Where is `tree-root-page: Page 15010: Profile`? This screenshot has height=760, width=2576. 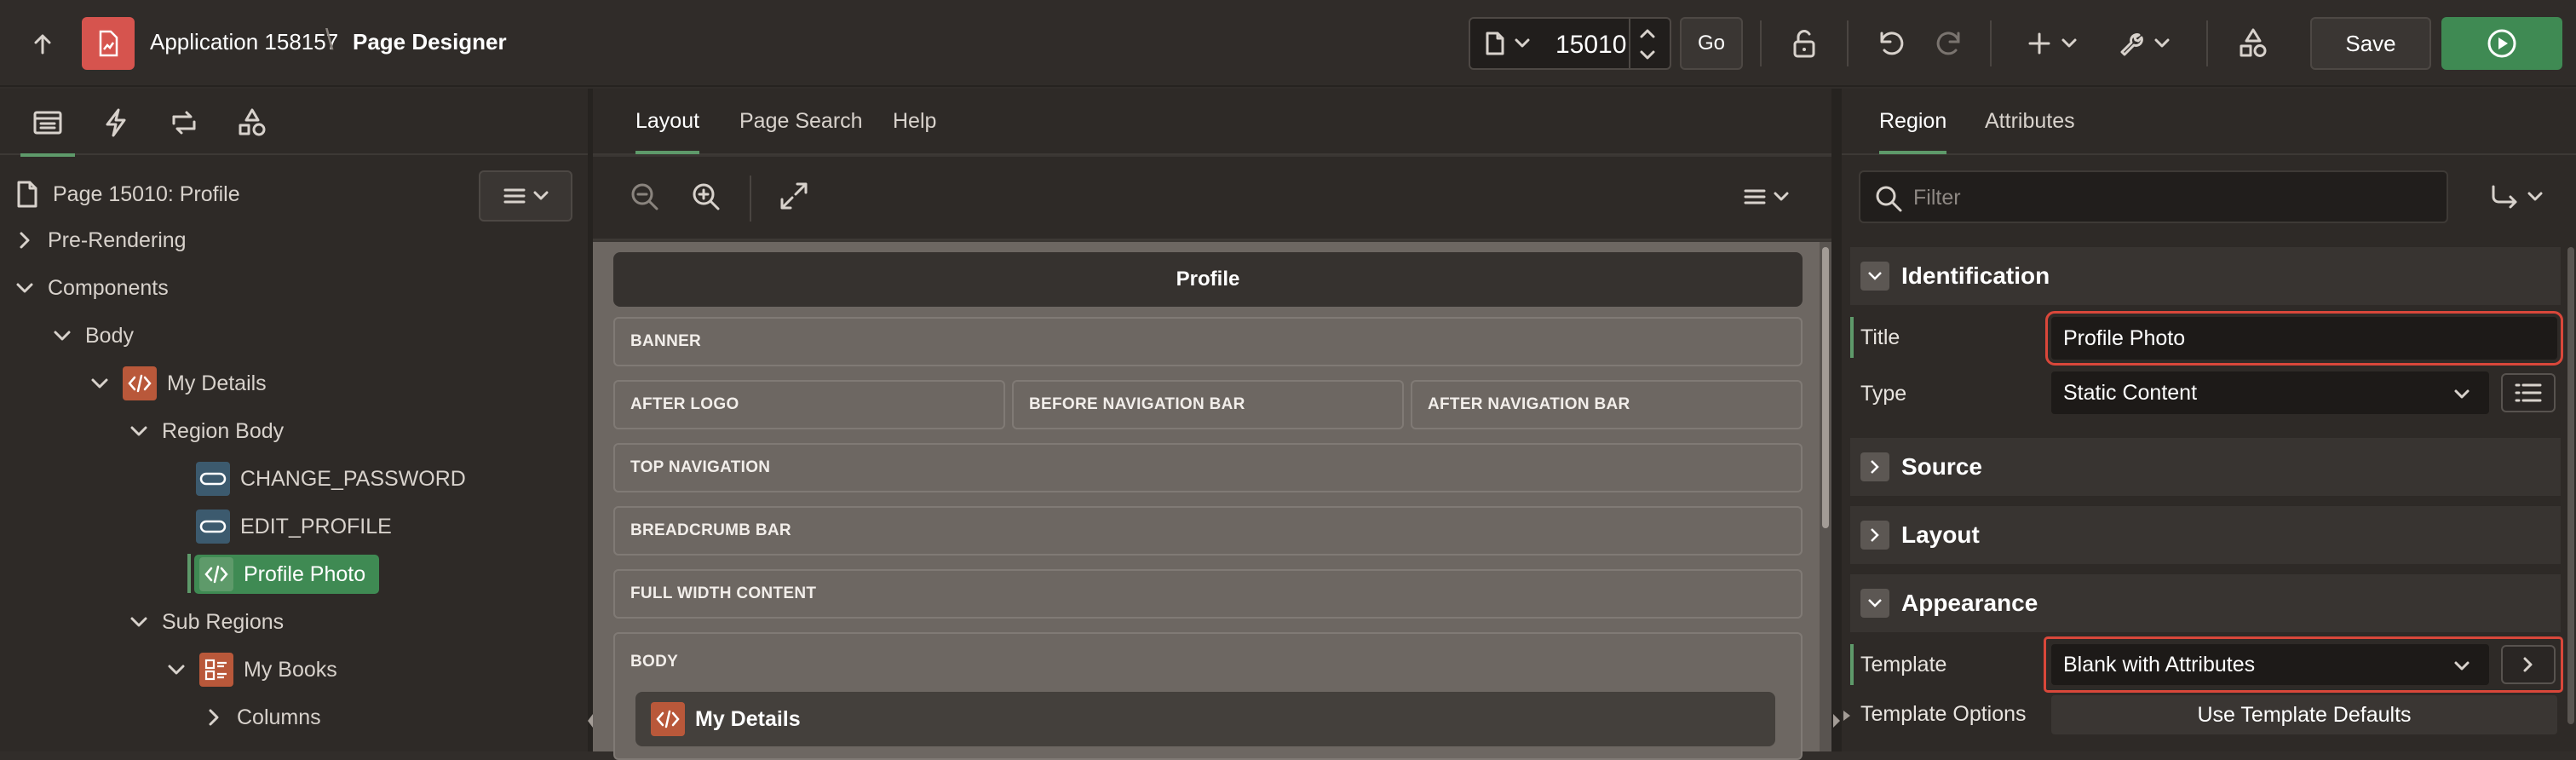
tree-root-page: Page 15010: Profile is located at coordinates (126, 194).